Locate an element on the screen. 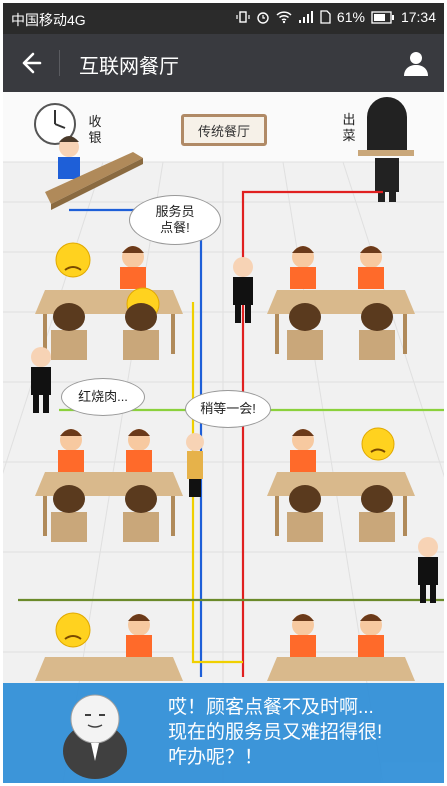  banner-message: 哎！顾客点餐不及时啊... 现在的服务员又难招得很! 咋办呢？！ is located at coordinates (275, 732).